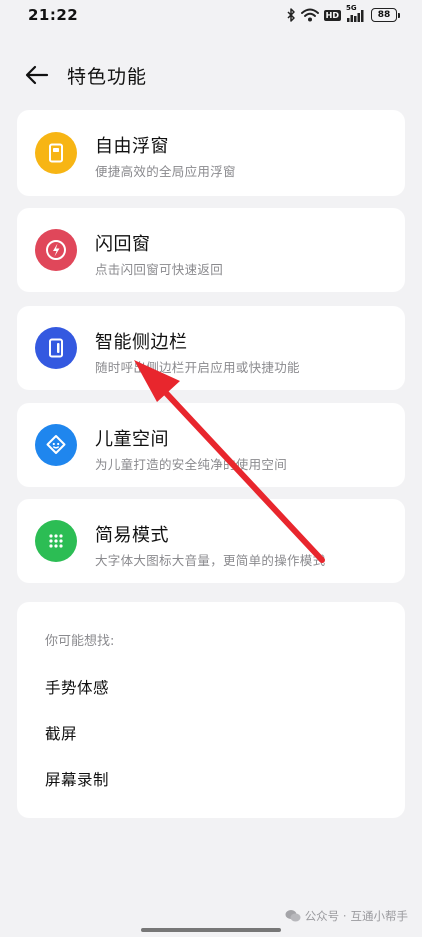 Image resolution: width=422 pixels, height=937 pixels. Describe the element at coordinates (211, 541) in the screenshot. I see `feature-card-simple-mode: 简易模式 大字体大图标大音量，更简单的操作模式` at that location.